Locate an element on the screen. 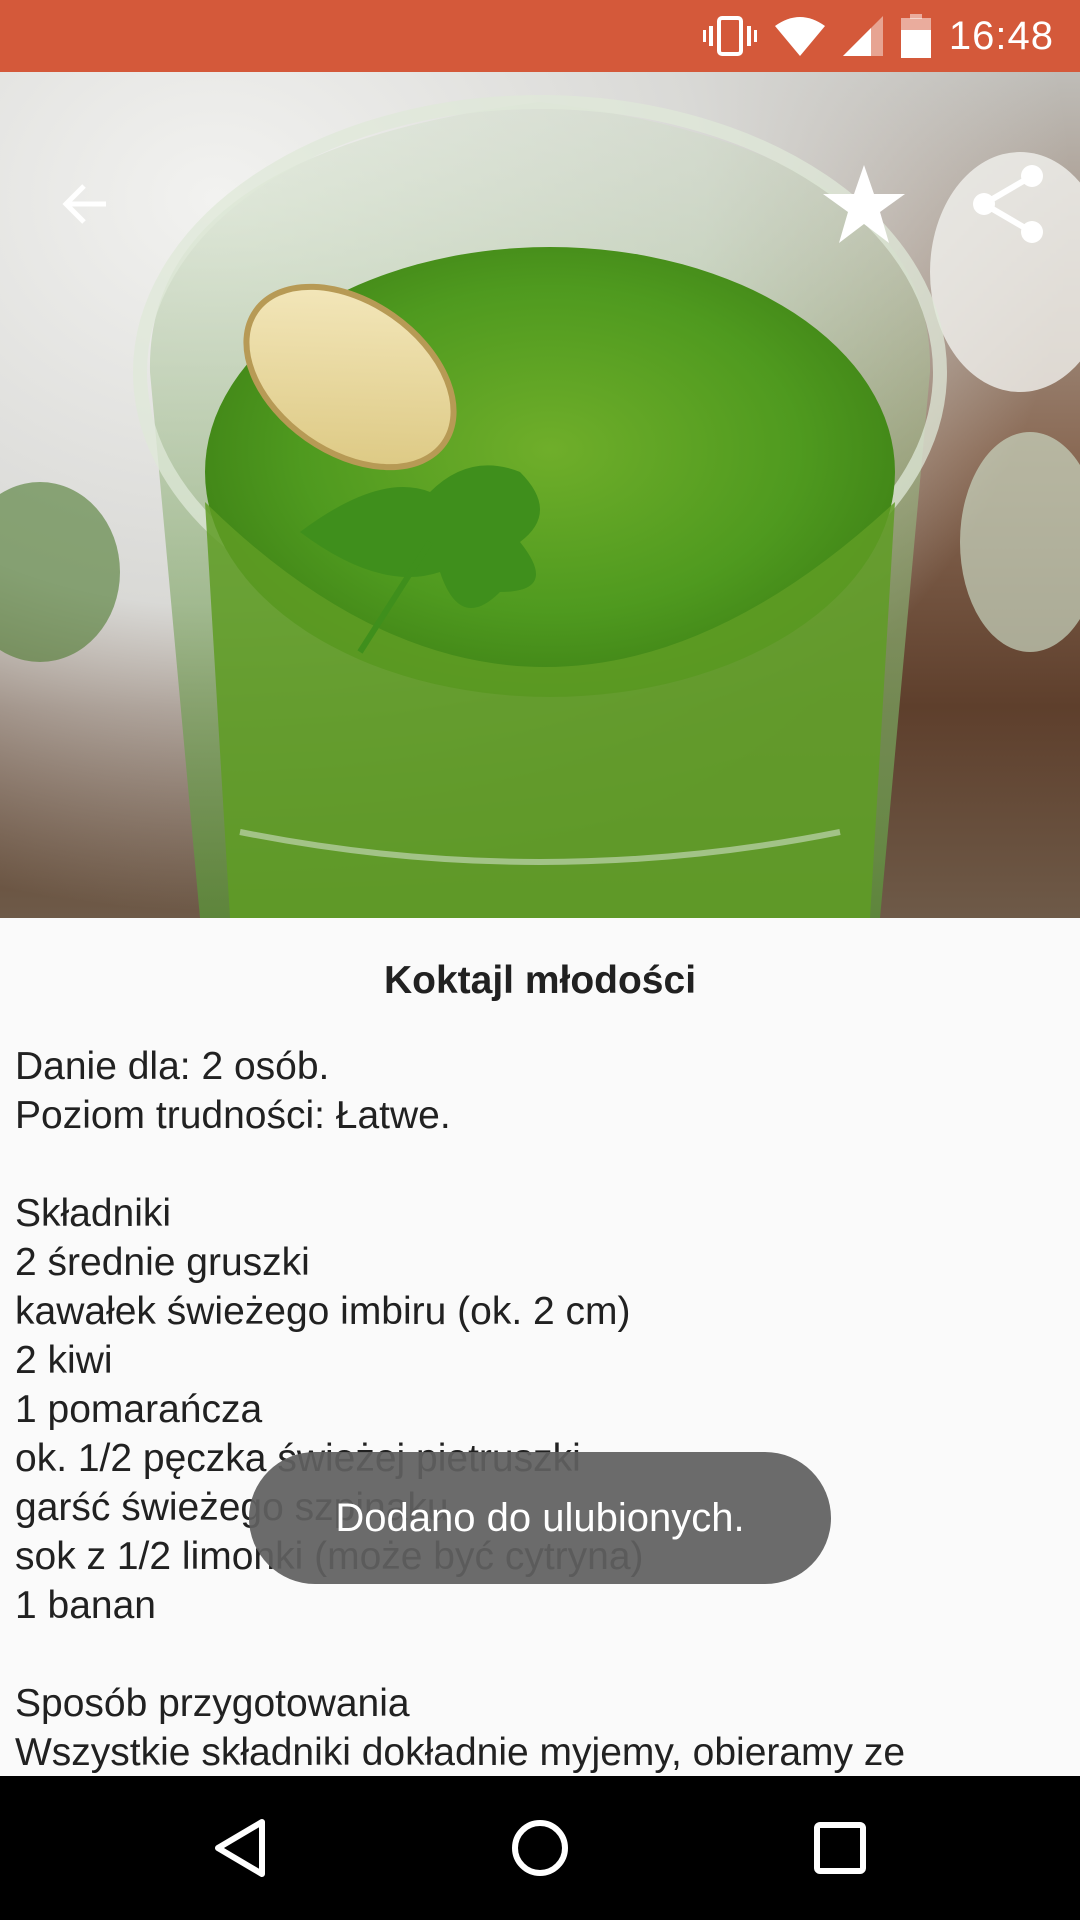  favorite-button is located at coordinates (864, 204).